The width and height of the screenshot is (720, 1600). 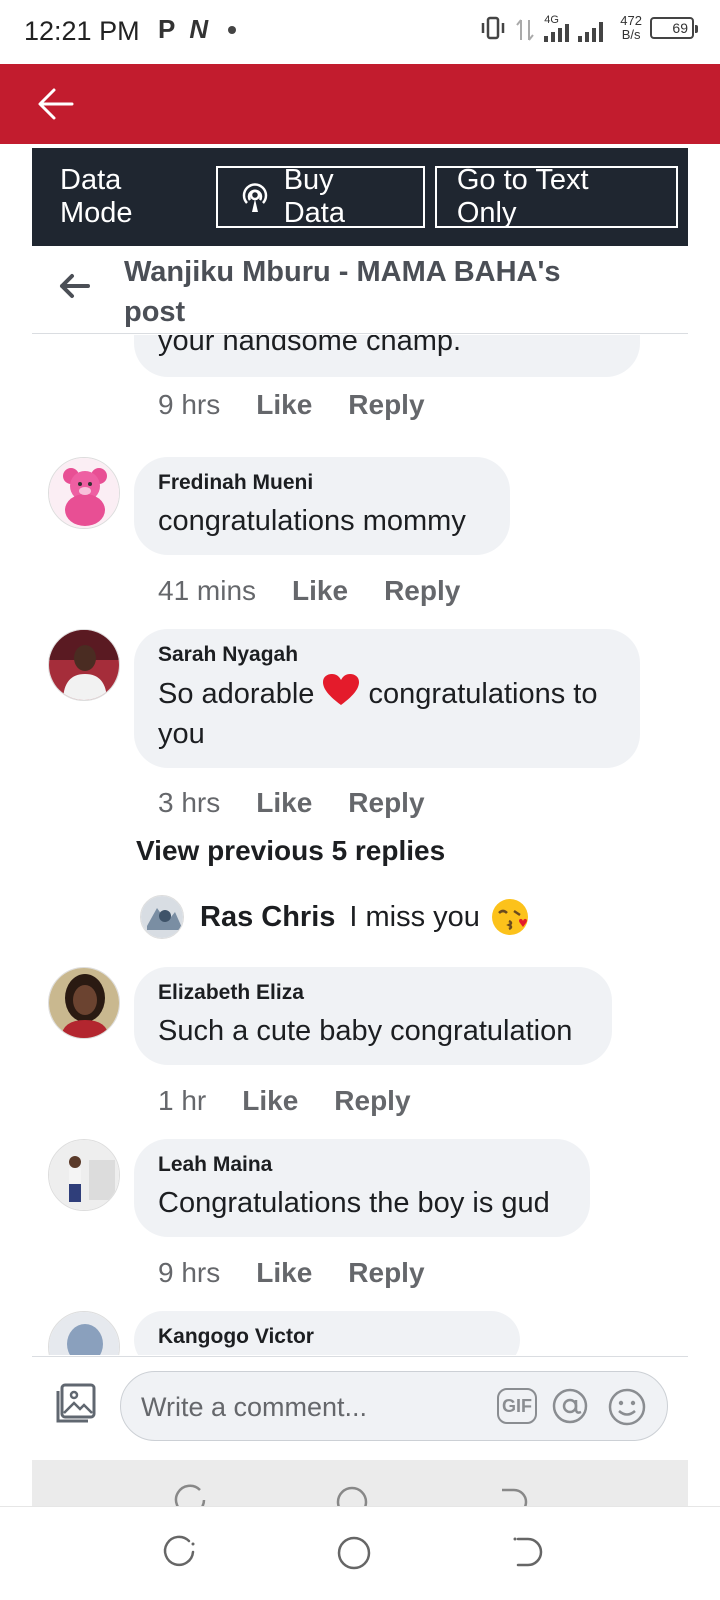 I want to click on red-heart-emoji-icon, so click(x=341, y=689).